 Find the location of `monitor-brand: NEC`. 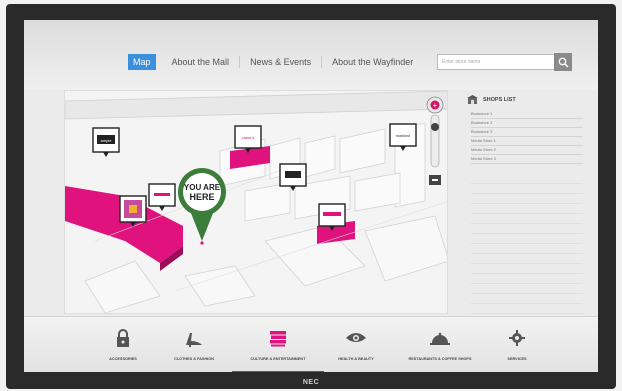

monitor-brand: NEC is located at coordinates (311, 382).